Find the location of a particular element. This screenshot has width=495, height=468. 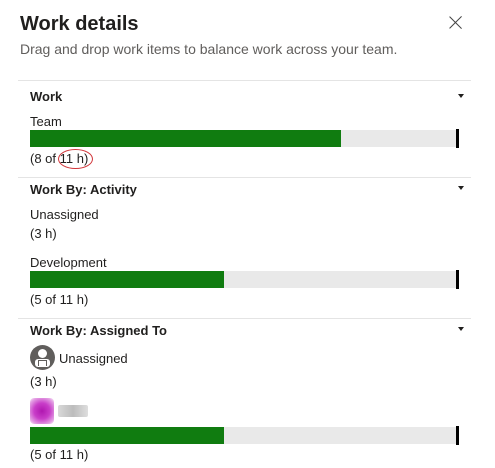

progress-bar-team is located at coordinates (243, 138).